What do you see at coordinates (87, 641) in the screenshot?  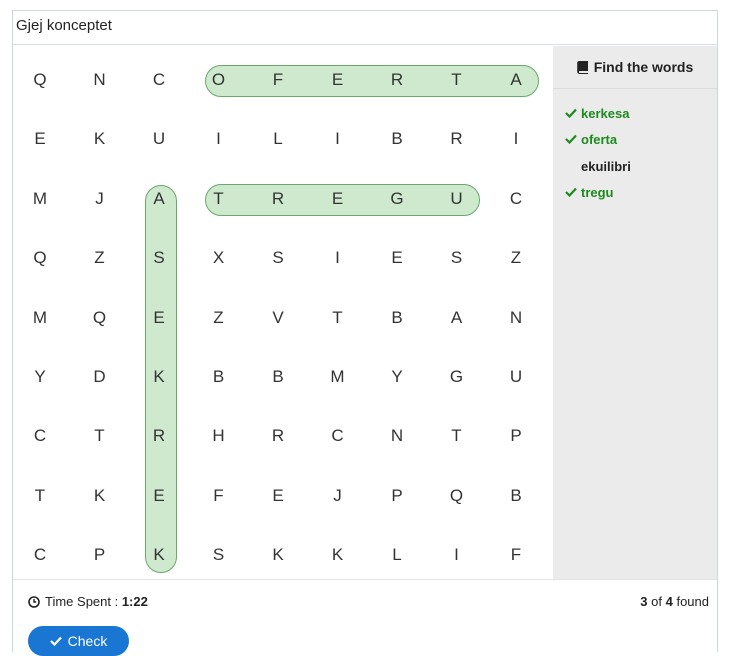 I see `check-button-label: Check` at bounding box center [87, 641].